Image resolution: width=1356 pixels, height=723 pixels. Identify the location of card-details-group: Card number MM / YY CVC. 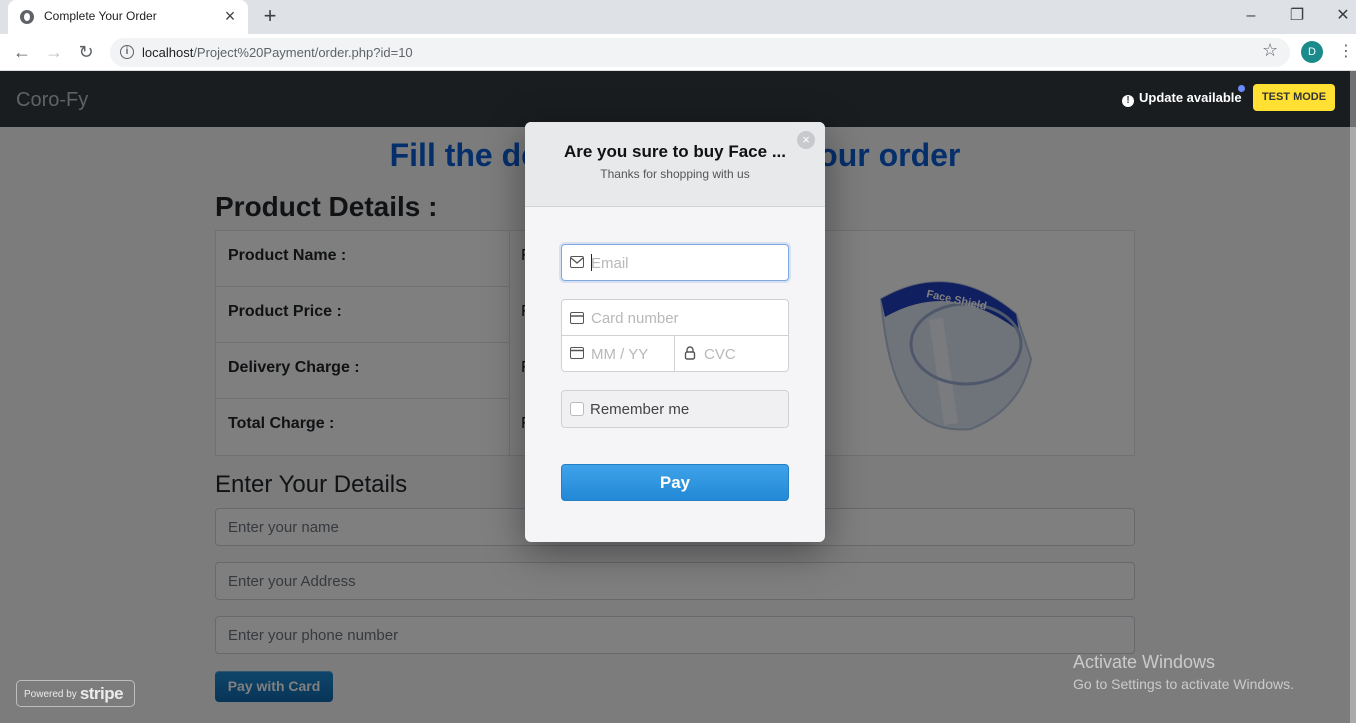
(675, 335).